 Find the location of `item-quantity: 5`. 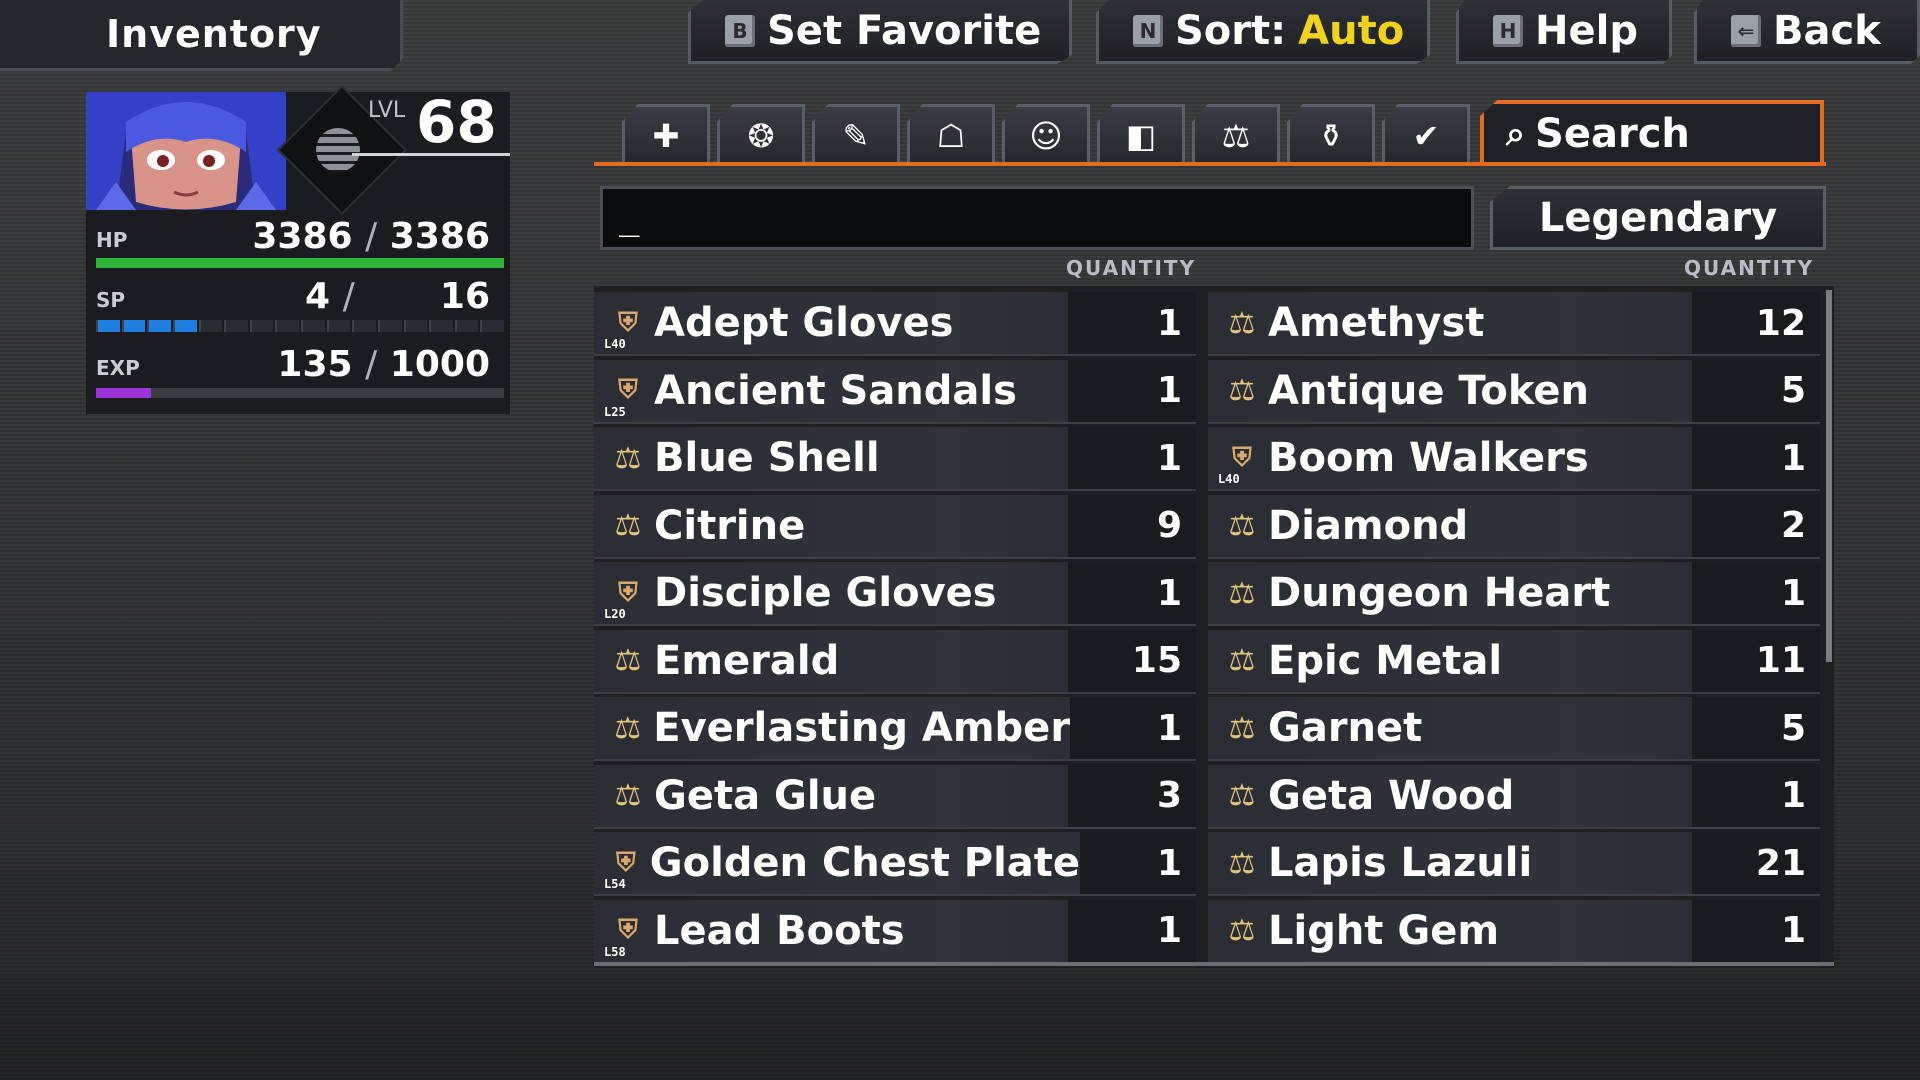

item-quantity: 5 is located at coordinates (1756, 390).